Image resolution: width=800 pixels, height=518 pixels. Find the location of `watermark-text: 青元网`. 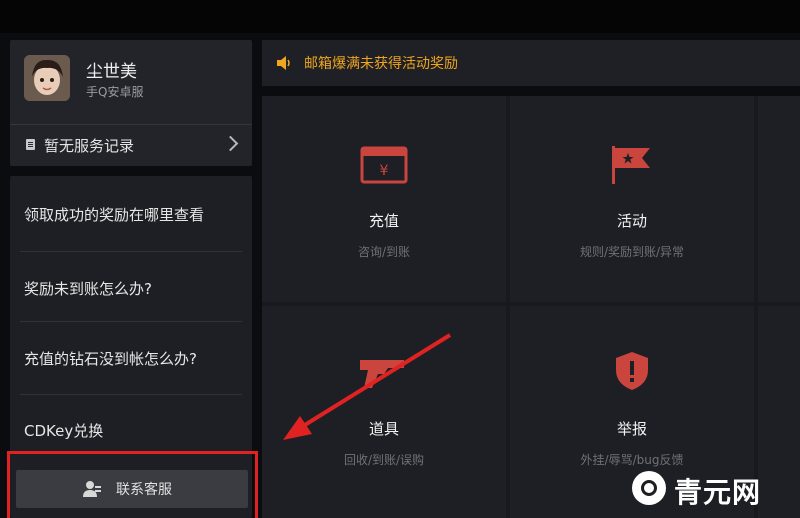

watermark-text: 青元网 is located at coordinates (718, 492).